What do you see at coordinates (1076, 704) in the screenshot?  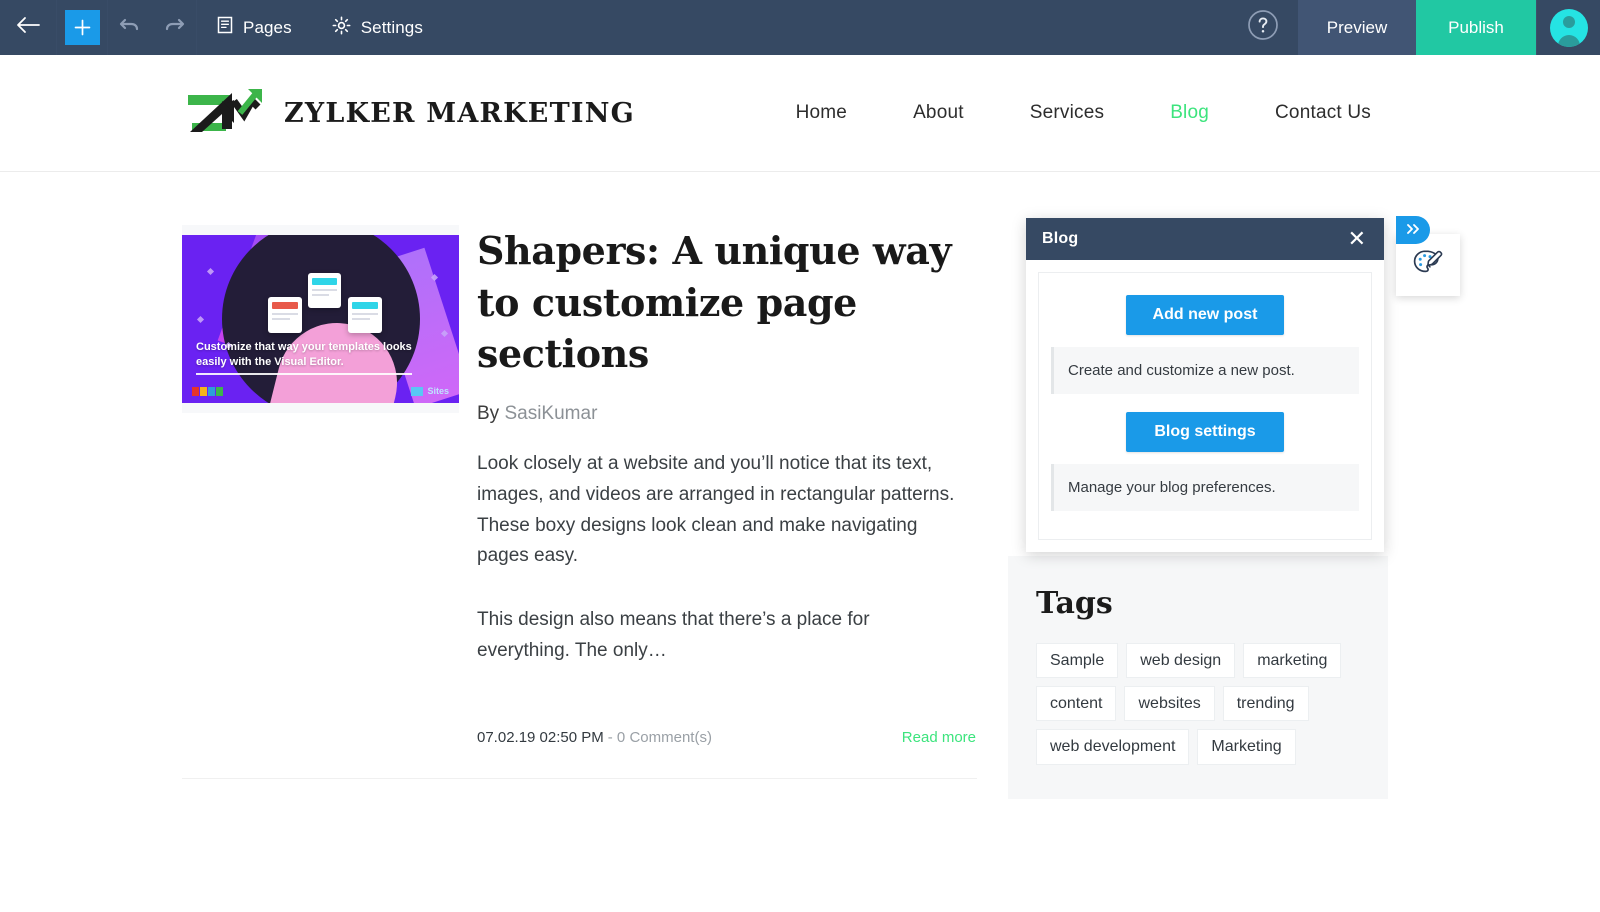 I see `tag-item: content` at bounding box center [1076, 704].